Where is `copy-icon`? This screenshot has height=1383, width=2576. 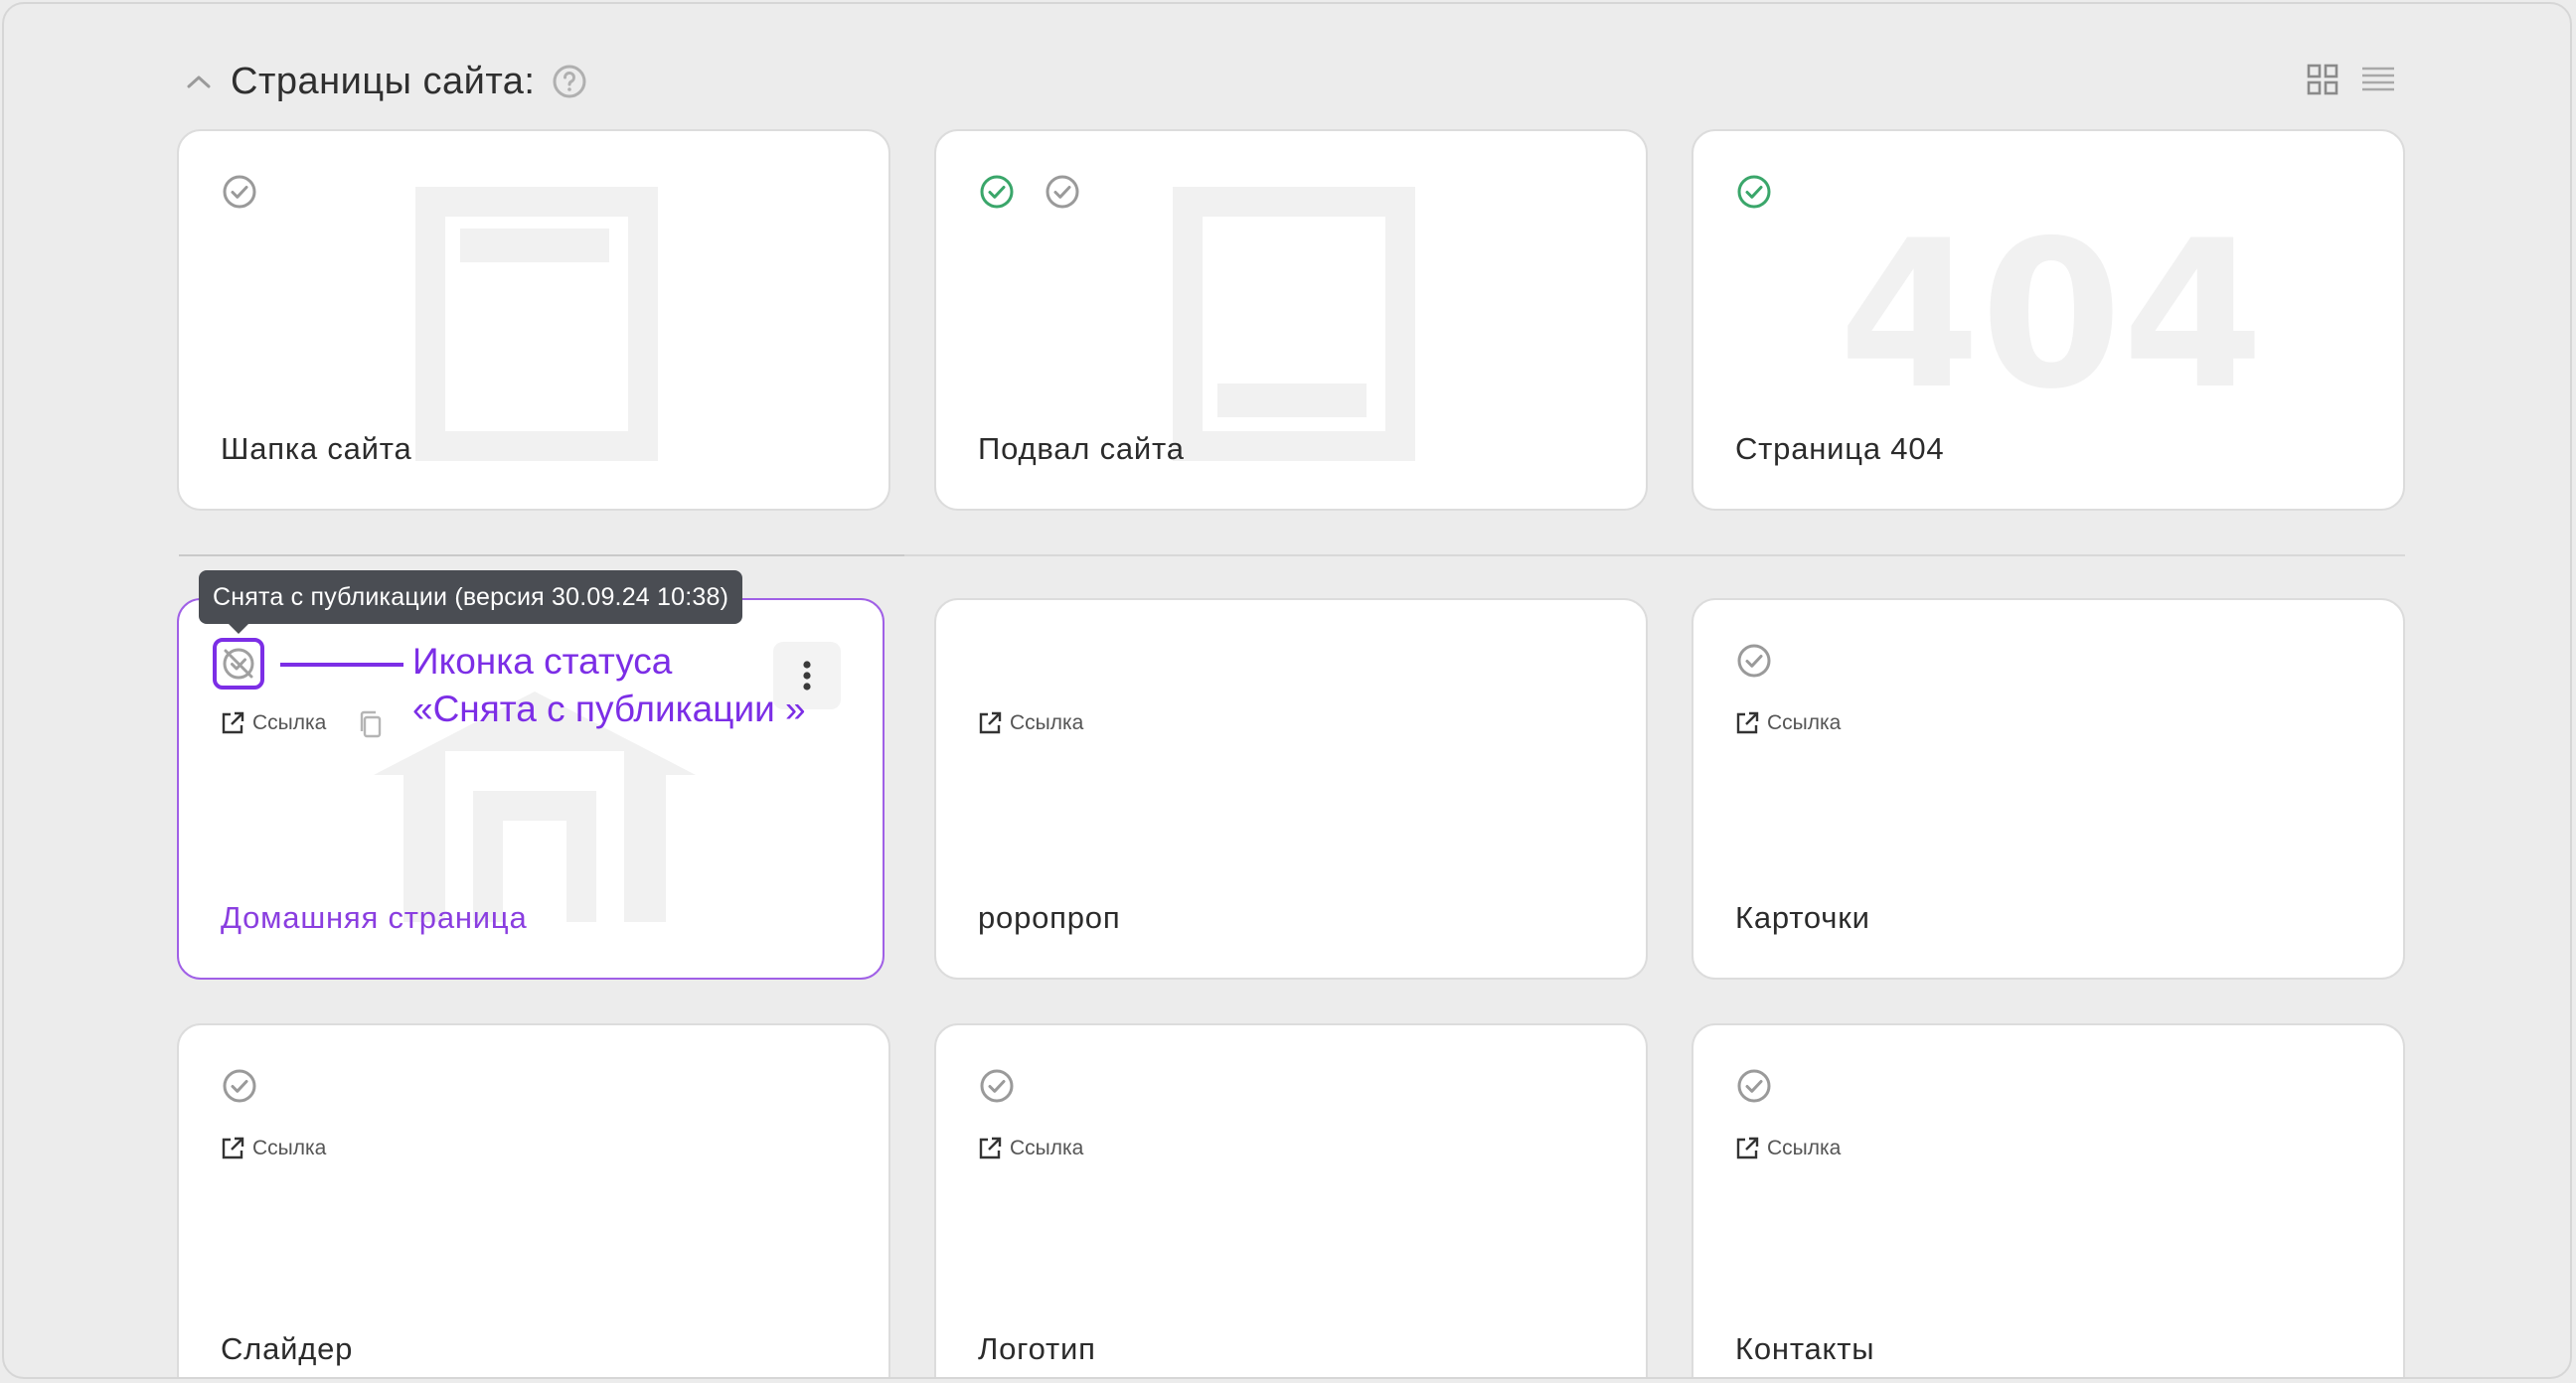 copy-icon is located at coordinates (371, 724).